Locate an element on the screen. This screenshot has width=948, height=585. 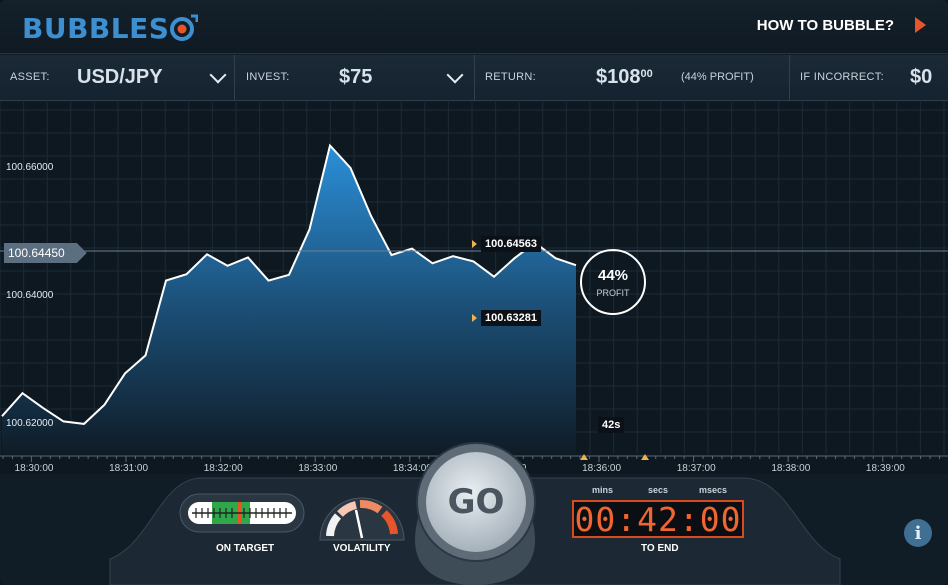
countdown-timer: 00:42:00 is located at coordinates (658, 519).